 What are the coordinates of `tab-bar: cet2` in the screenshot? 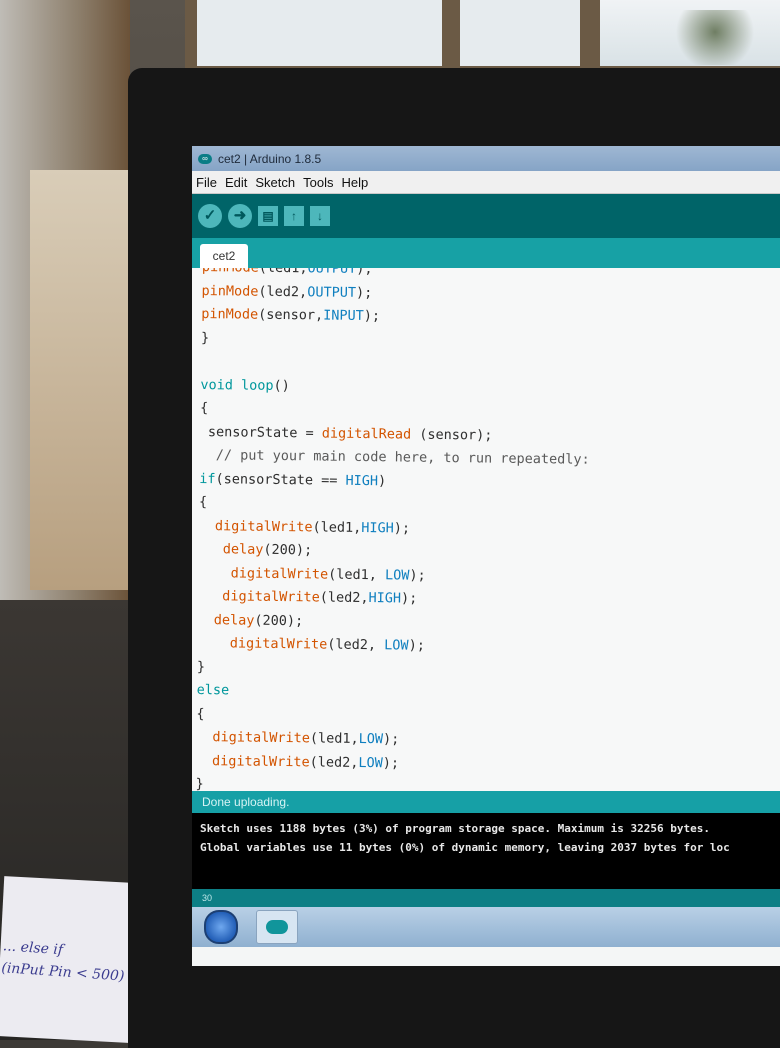 It's located at (486, 253).